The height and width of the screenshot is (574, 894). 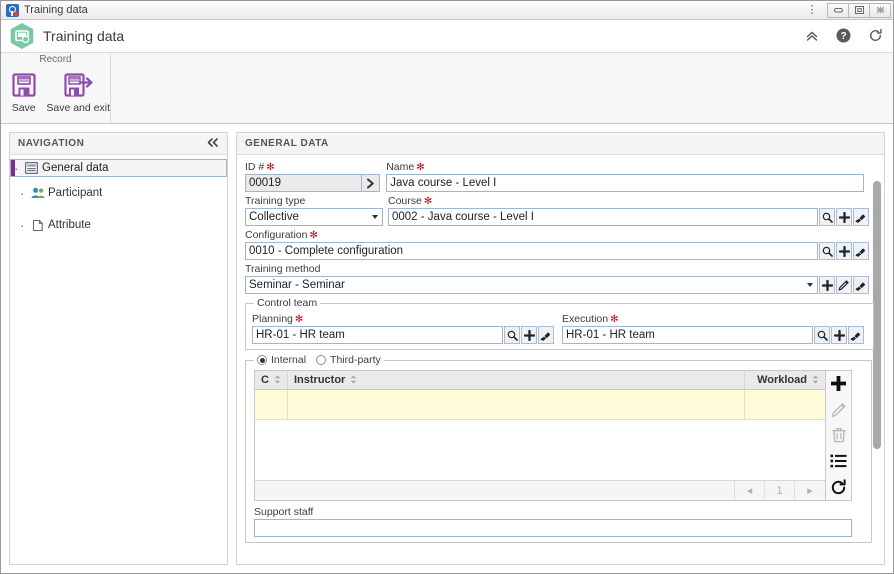 I want to click on field-label-id: ID # ✻, so click(x=313, y=167).